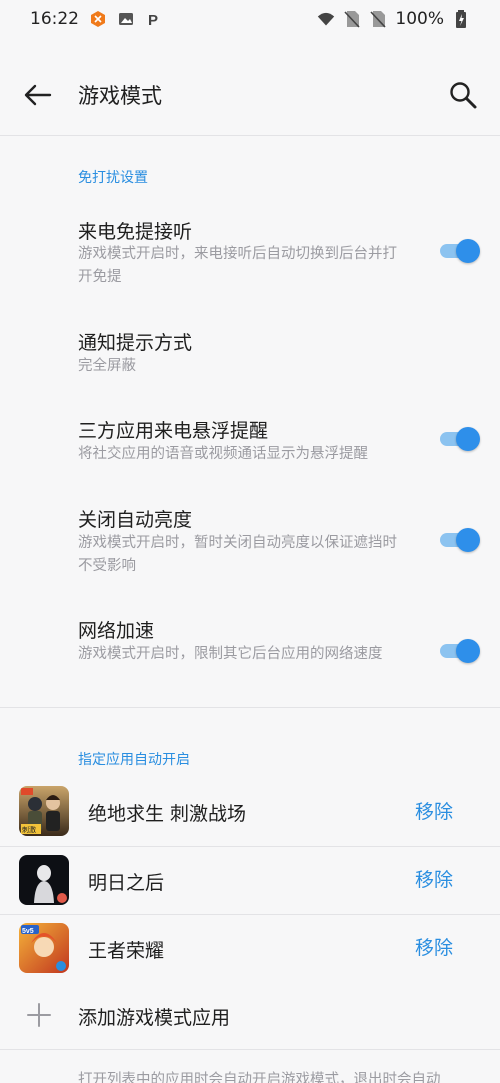 Image resolution: width=500 pixels, height=1083 pixels. Describe the element at coordinates (107, 366) in the screenshot. I see `setting-description: 完全屏蔽` at that location.